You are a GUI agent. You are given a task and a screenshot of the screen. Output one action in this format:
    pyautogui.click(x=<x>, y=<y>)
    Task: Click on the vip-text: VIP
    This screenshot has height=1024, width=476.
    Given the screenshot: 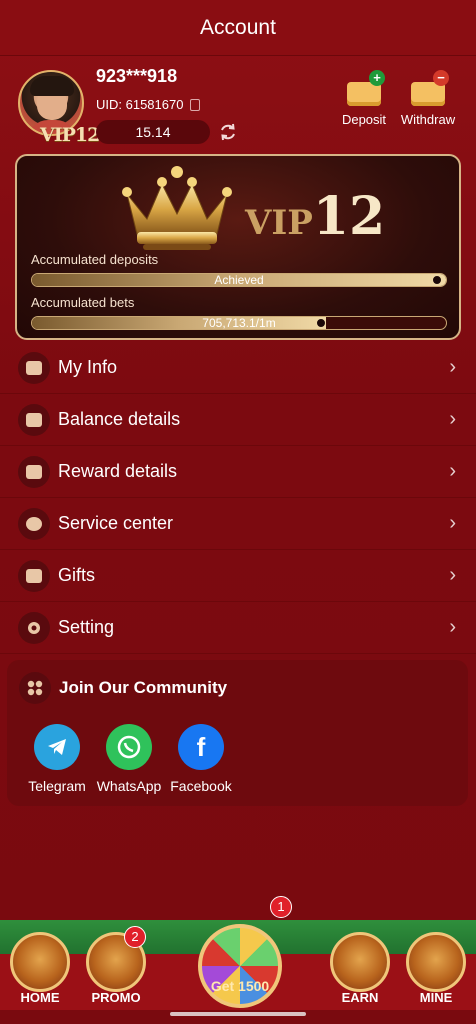 What is the action you would take?
    pyautogui.click(x=279, y=223)
    